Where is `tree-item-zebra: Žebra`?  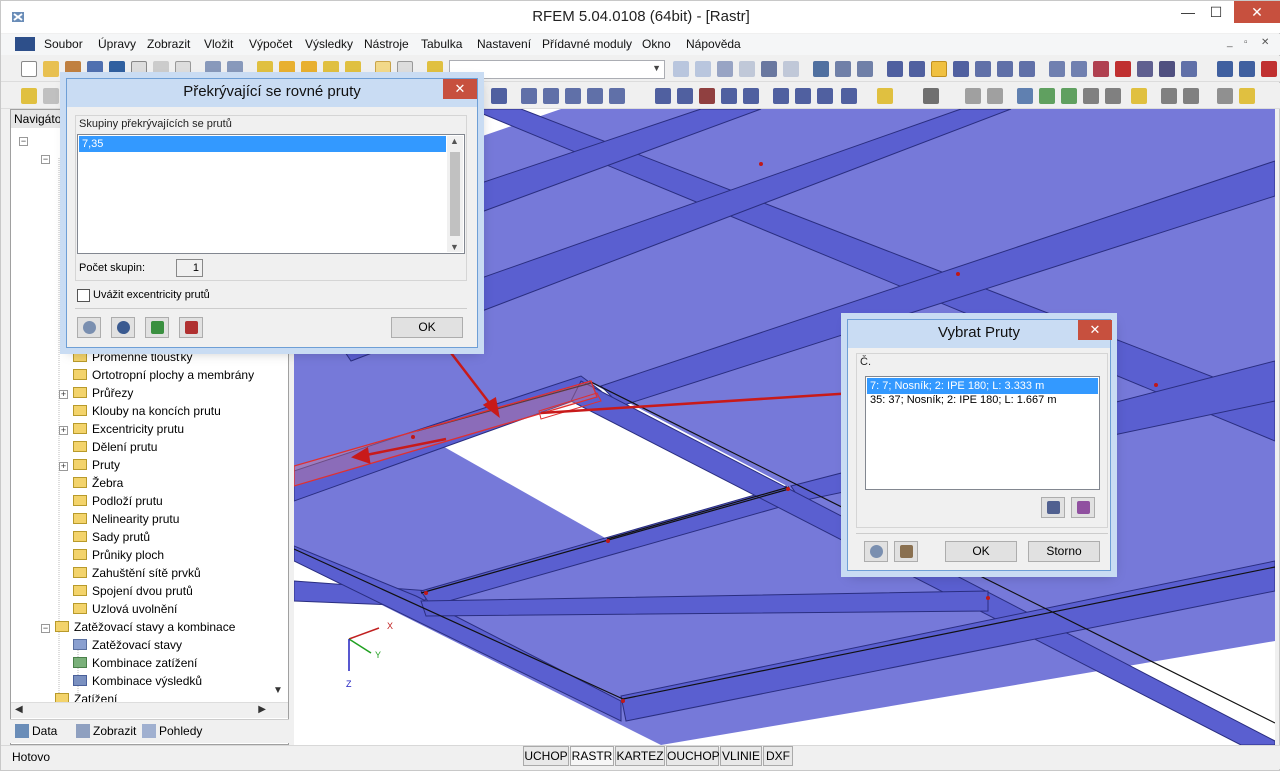
tree-item-zebra: Žebra is located at coordinates (98, 485).